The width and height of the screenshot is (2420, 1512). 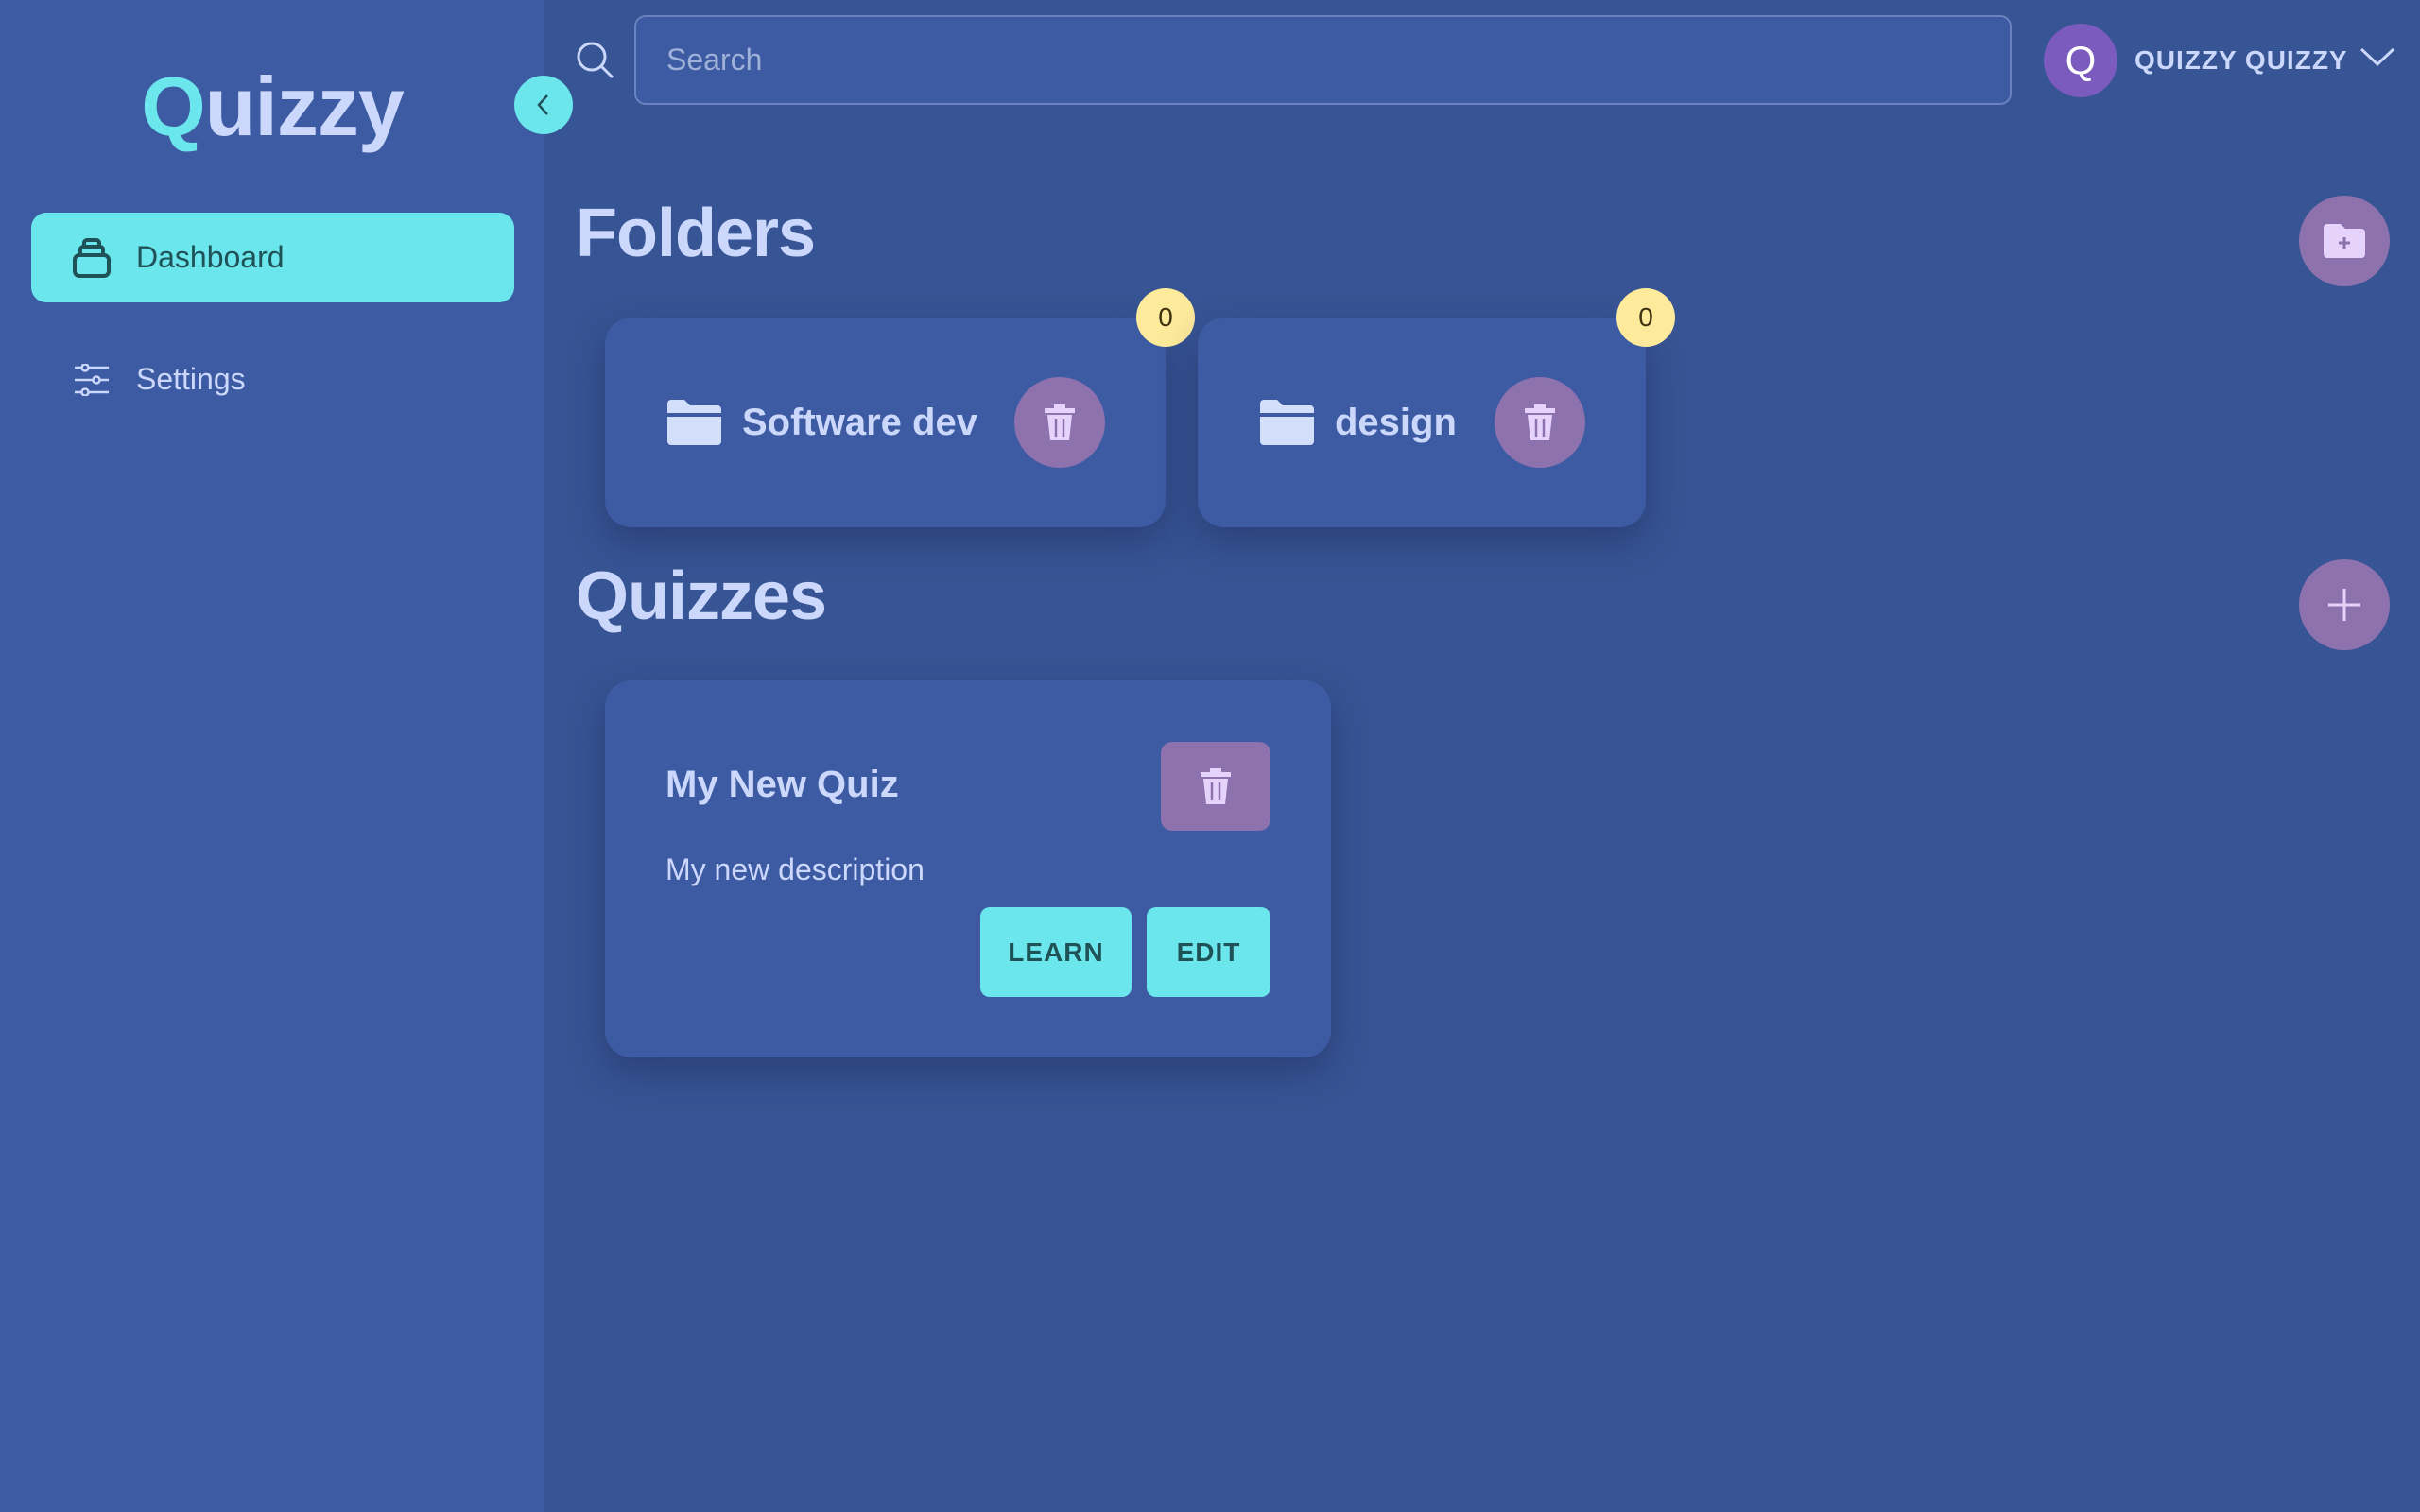 I want to click on folder-name: Software dev, so click(x=859, y=422).